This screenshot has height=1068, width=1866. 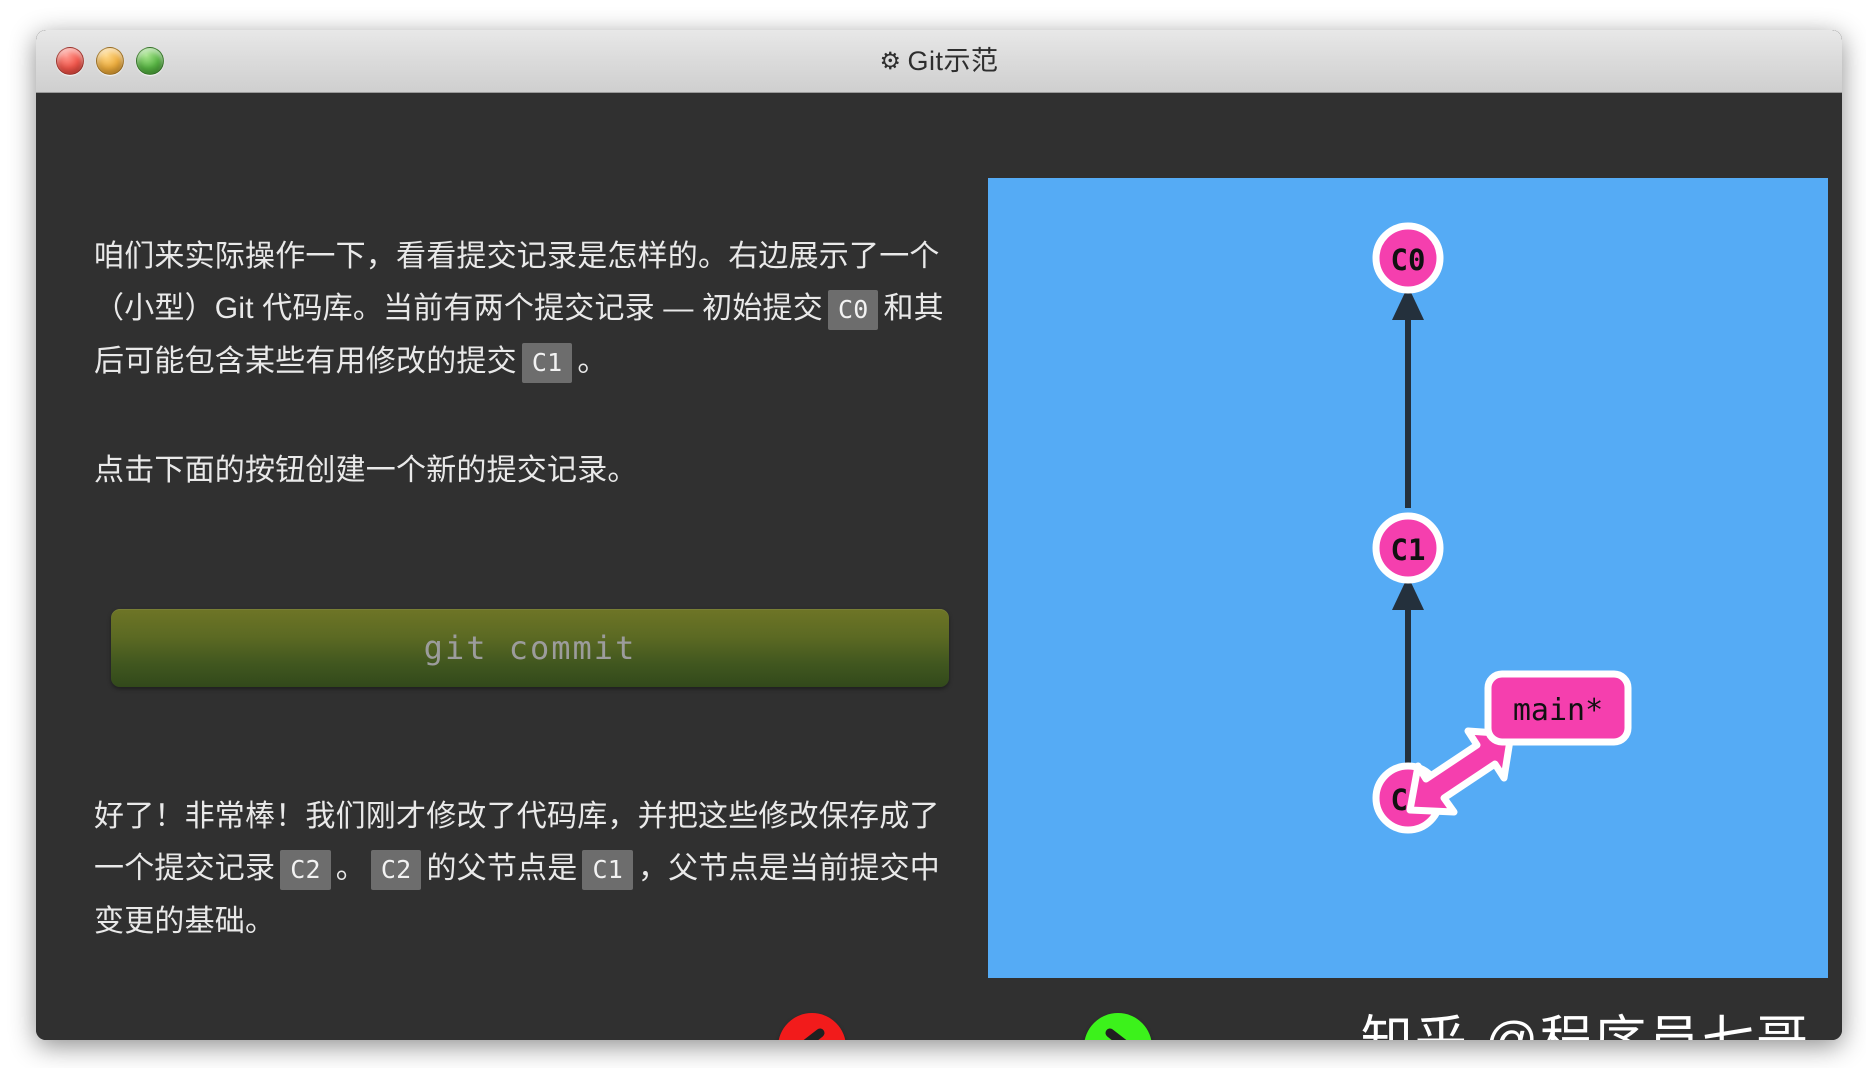 What do you see at coordinates (814, 1034) in the screenshot?
I see `back-arrow-icon` at bounding box center [814, 1034].